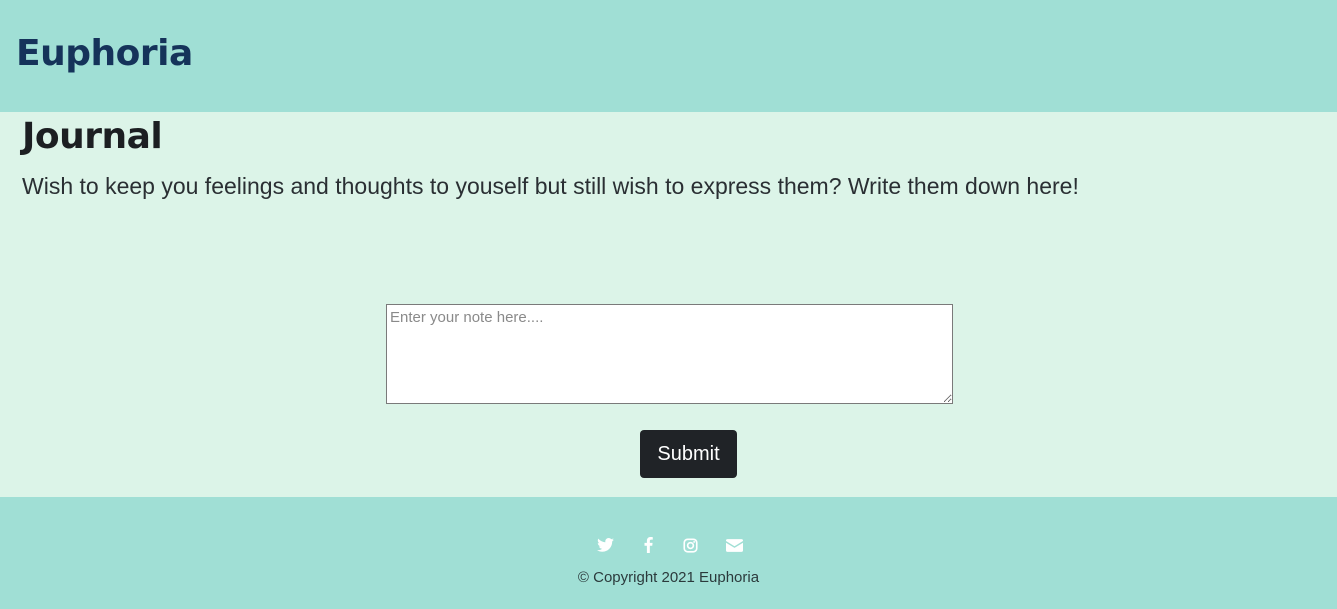  I want to click on page-title: Journal, so click(92, 136).